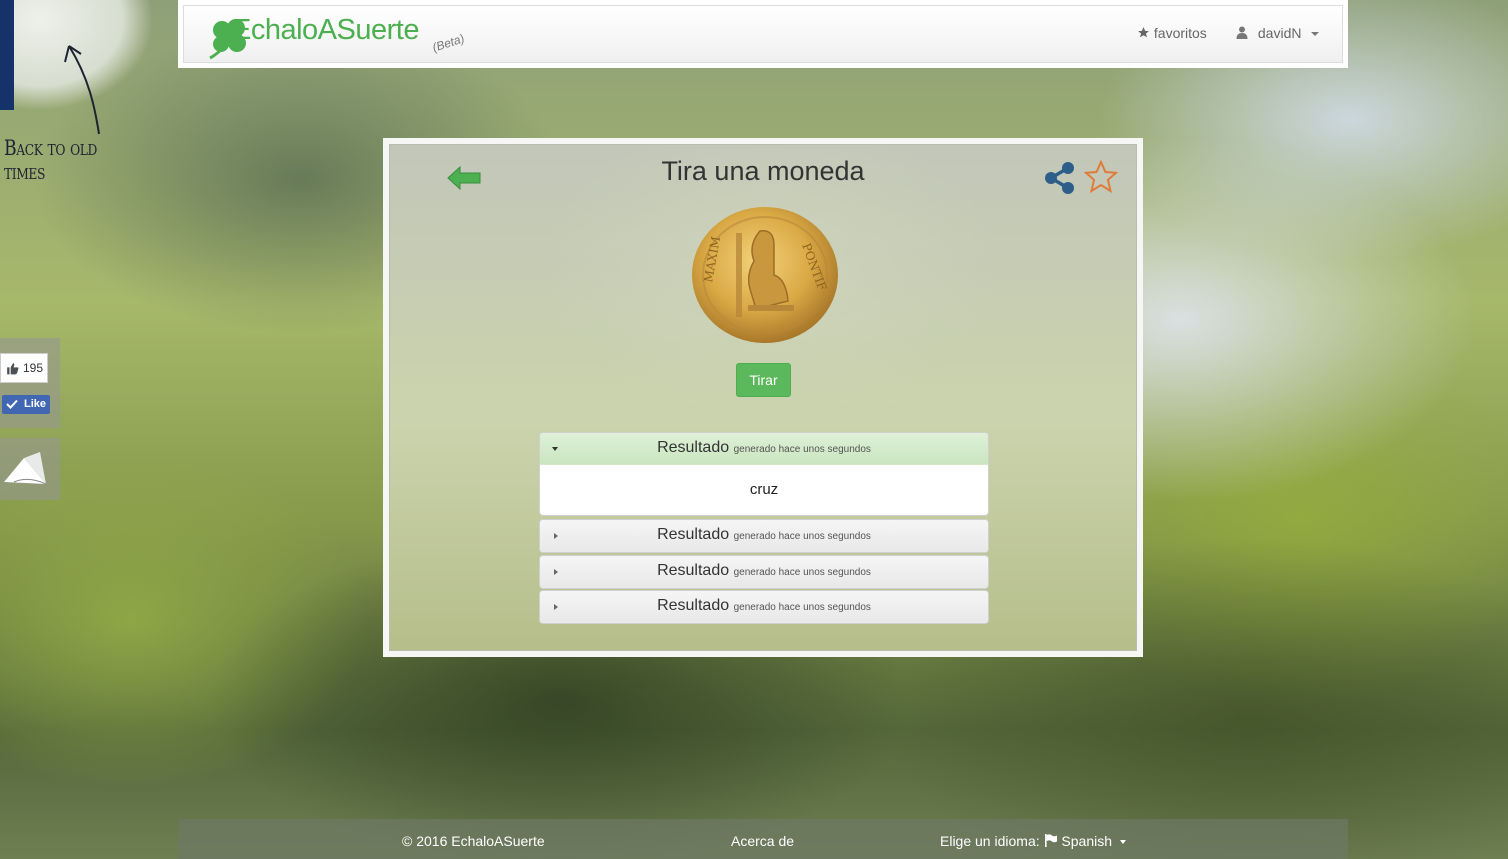  I want to click on favorites-link: favoritos, so click(1172, 33).